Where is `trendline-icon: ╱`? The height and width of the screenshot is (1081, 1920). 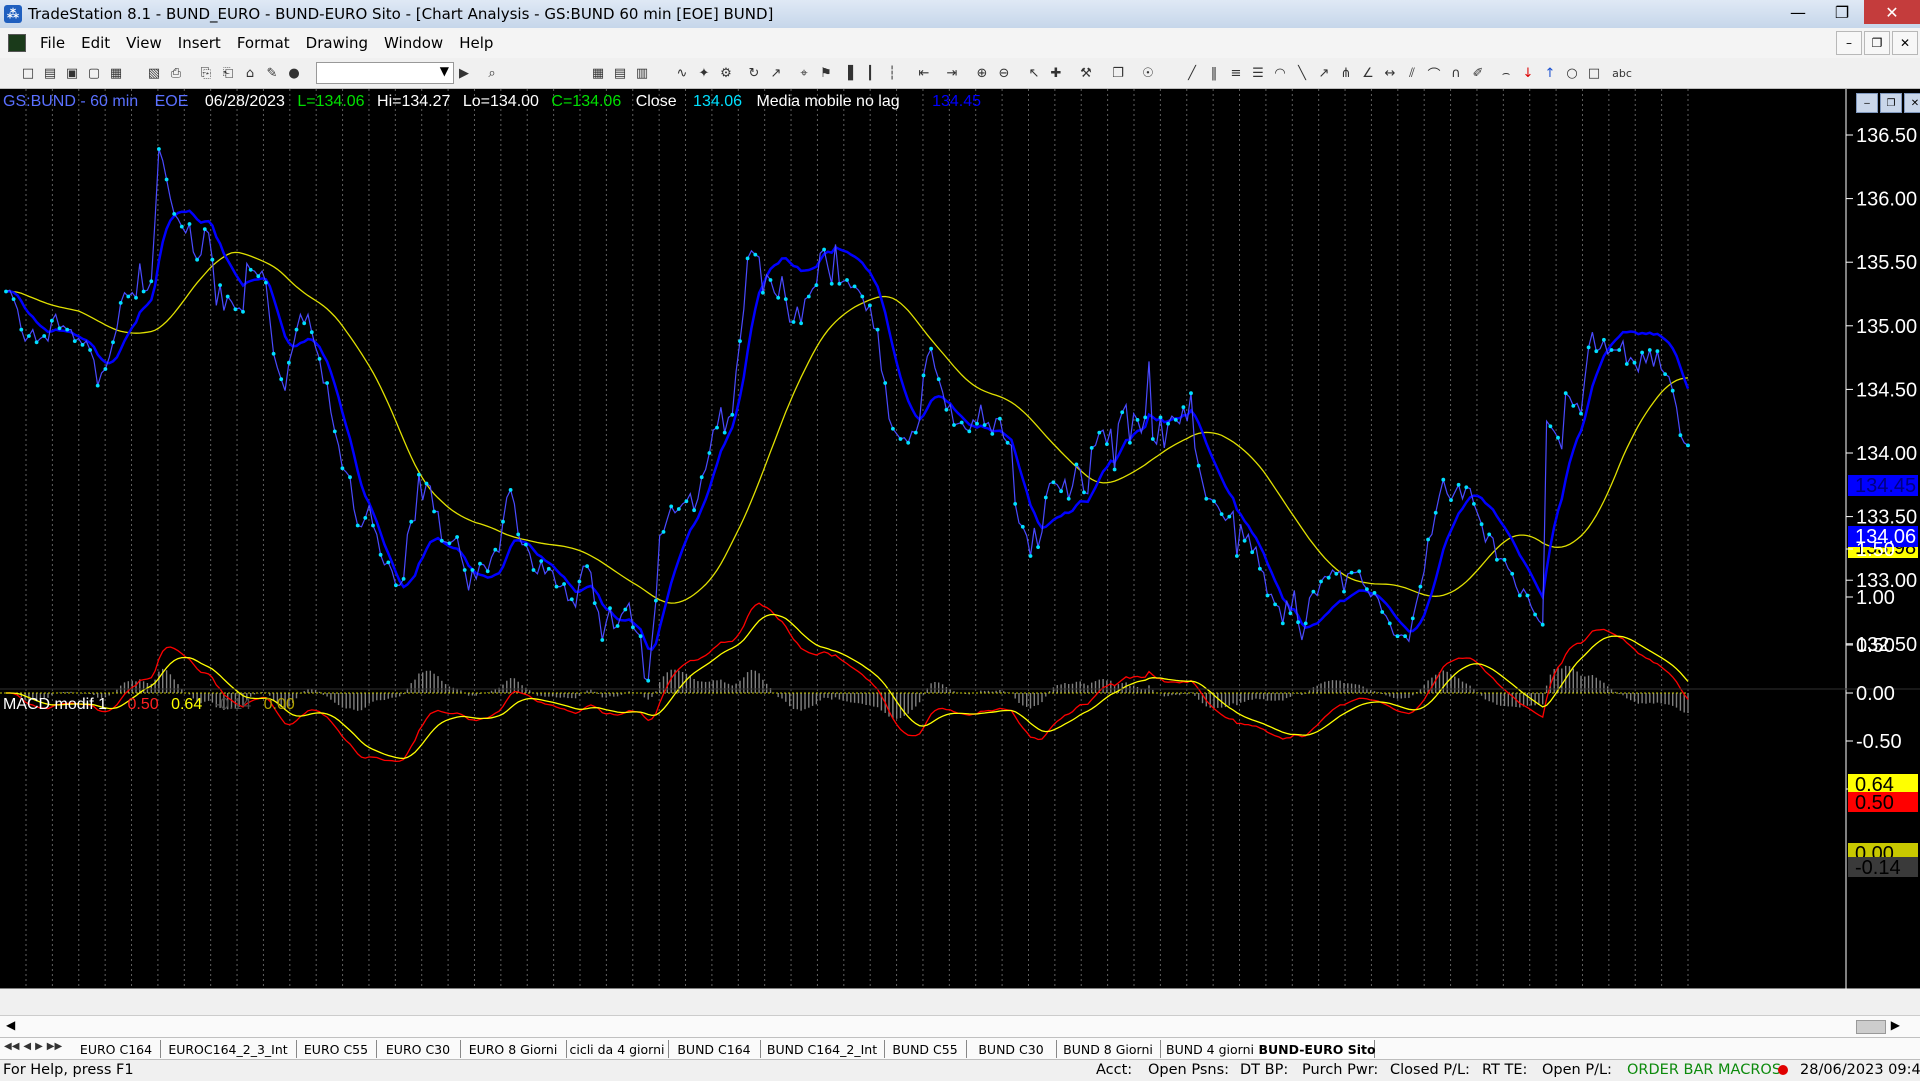 trendline-icon: ╱ is located at coordinates (1192, 73).